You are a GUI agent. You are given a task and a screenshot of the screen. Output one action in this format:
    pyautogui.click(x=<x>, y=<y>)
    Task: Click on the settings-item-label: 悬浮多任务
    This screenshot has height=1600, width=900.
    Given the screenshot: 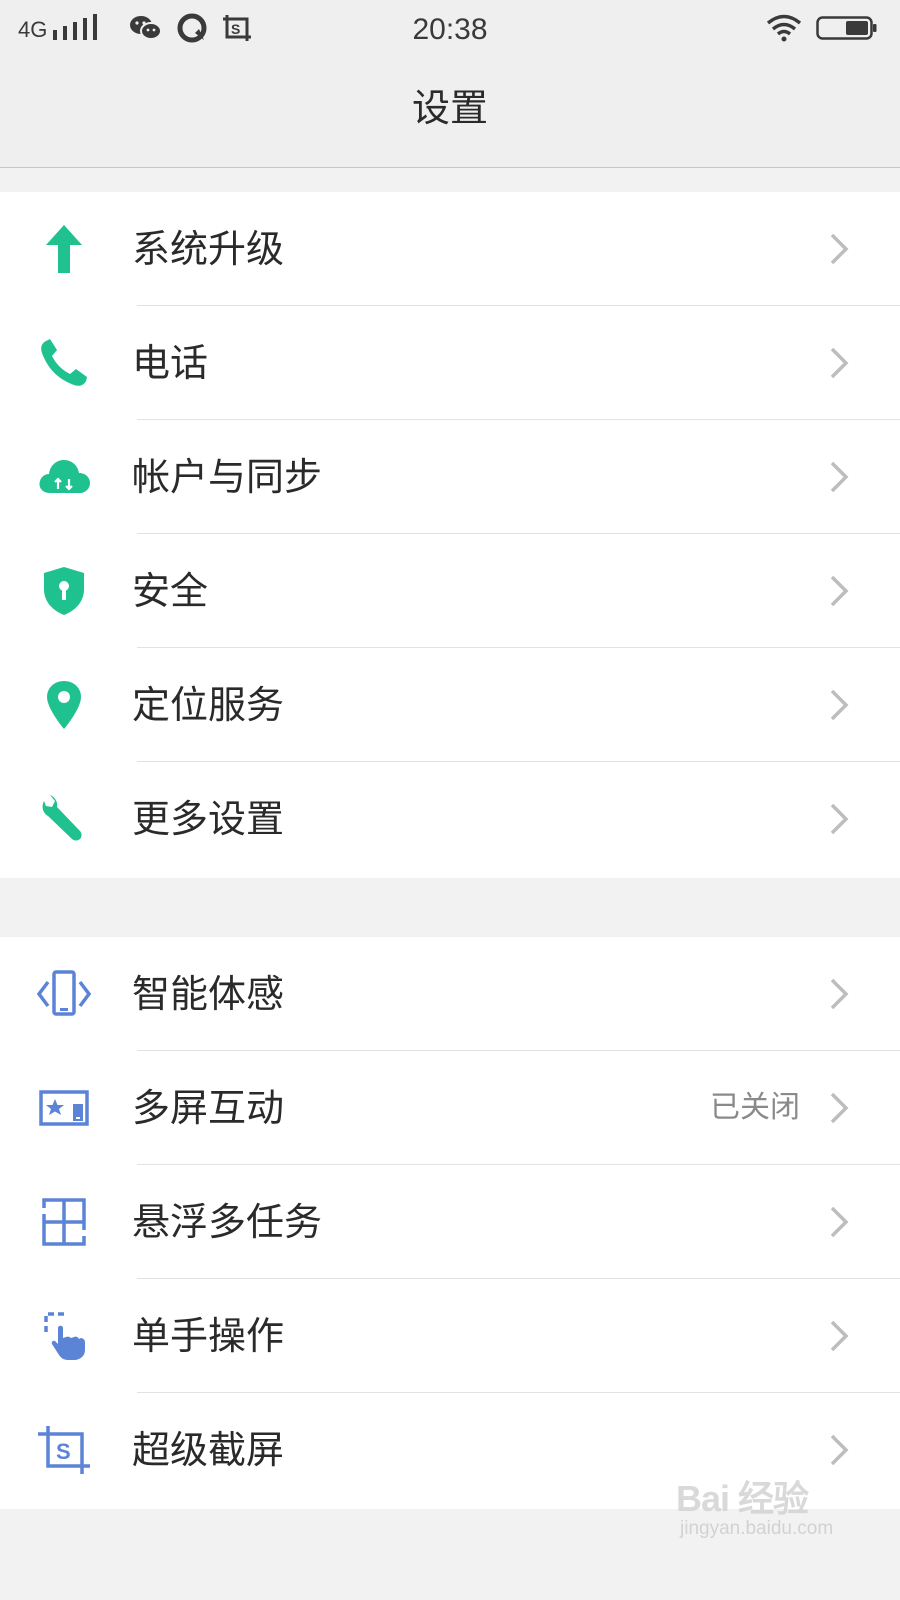 What is the action you would take?
    pyautogui.click(x=227, y=1222)
    